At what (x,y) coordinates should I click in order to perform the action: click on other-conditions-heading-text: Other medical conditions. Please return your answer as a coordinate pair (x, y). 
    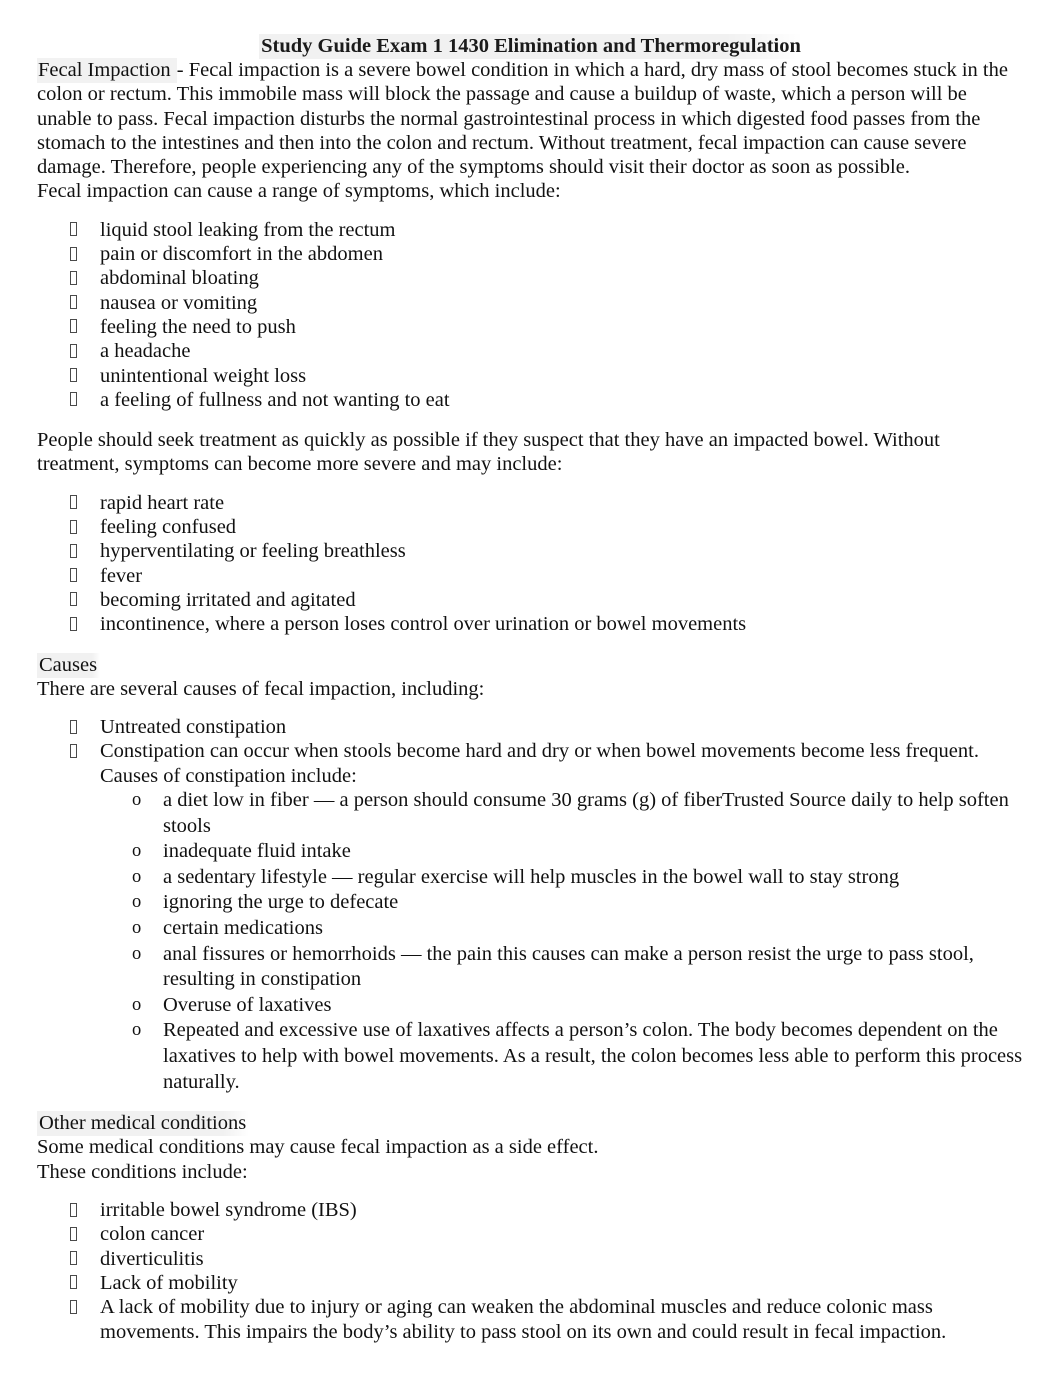
    Looking at the image, I should click on (143, 1124).